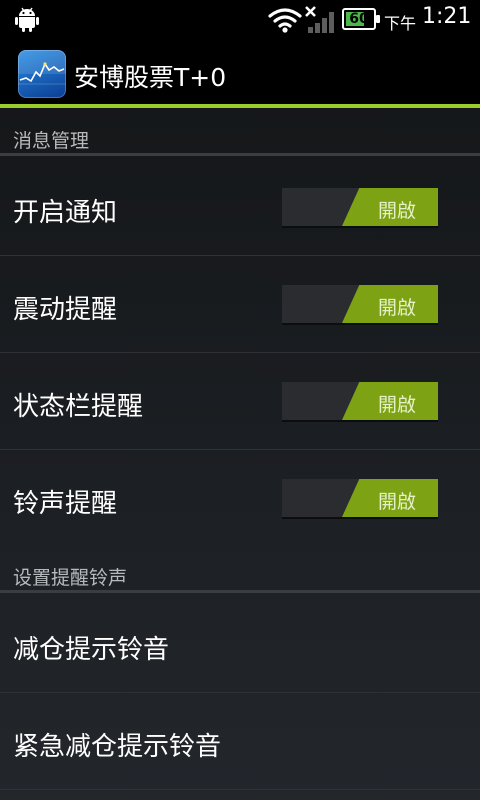  Describe the element at coordinates (319, 19) in the screenshot. I see `signal-no-data-icon` at that location.